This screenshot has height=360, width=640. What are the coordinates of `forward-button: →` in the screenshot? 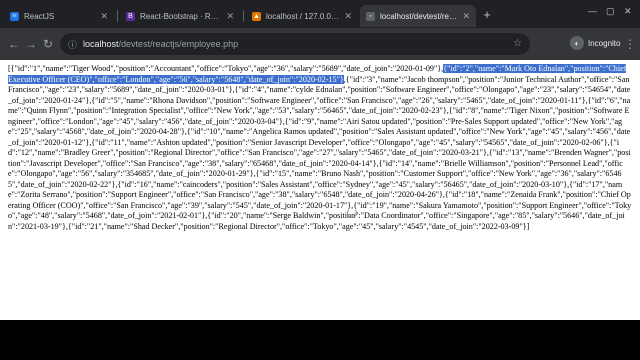 It's located at (31, 44).